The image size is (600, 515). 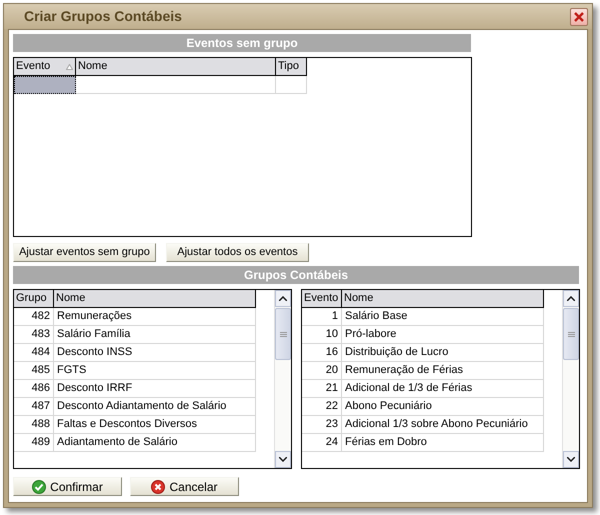 What do you see at coordinates (443, 371) in the screenshot?
I see `table-cell: Remuneração de Férias` at bounding box center [443, 371].